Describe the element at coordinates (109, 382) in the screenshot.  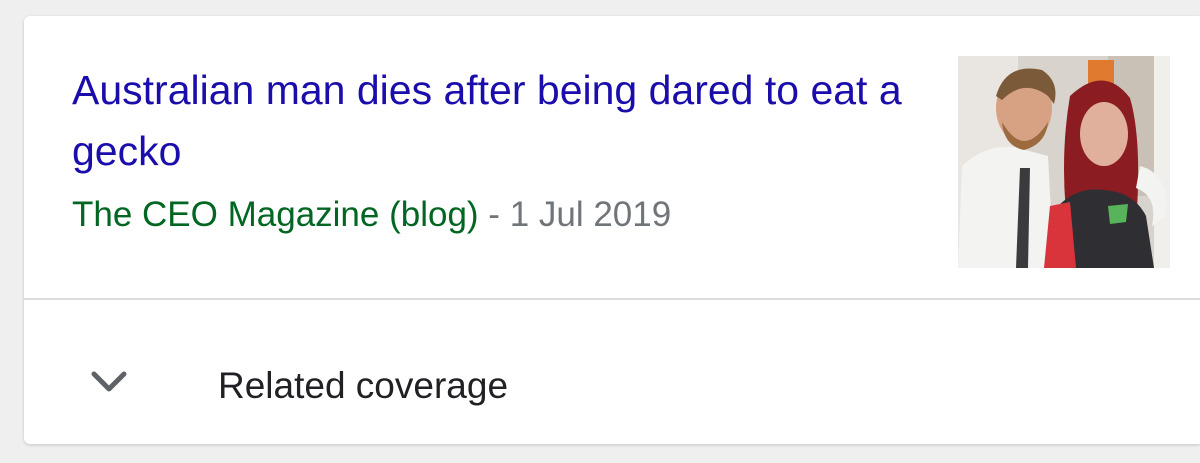
I see `chevron-down-icon` at that location.